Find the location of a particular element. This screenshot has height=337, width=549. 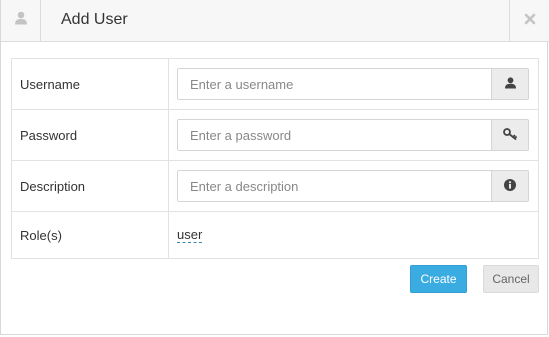

description-addon is located at coordinates (509, 186).